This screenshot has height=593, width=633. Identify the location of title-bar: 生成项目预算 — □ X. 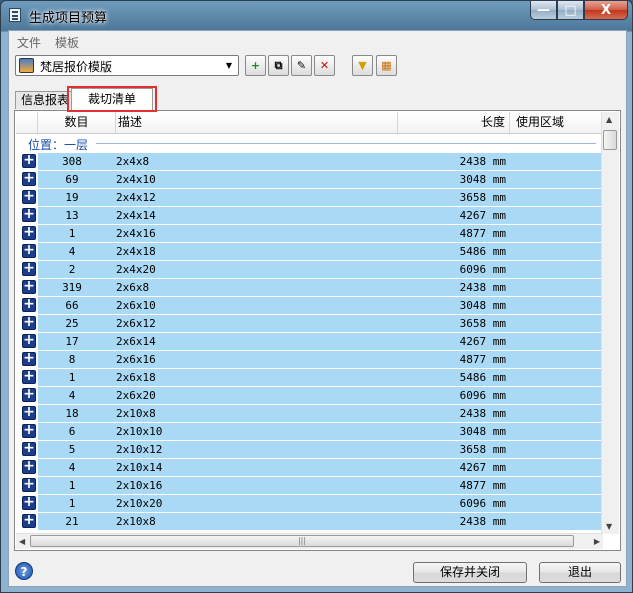
(316, 15).